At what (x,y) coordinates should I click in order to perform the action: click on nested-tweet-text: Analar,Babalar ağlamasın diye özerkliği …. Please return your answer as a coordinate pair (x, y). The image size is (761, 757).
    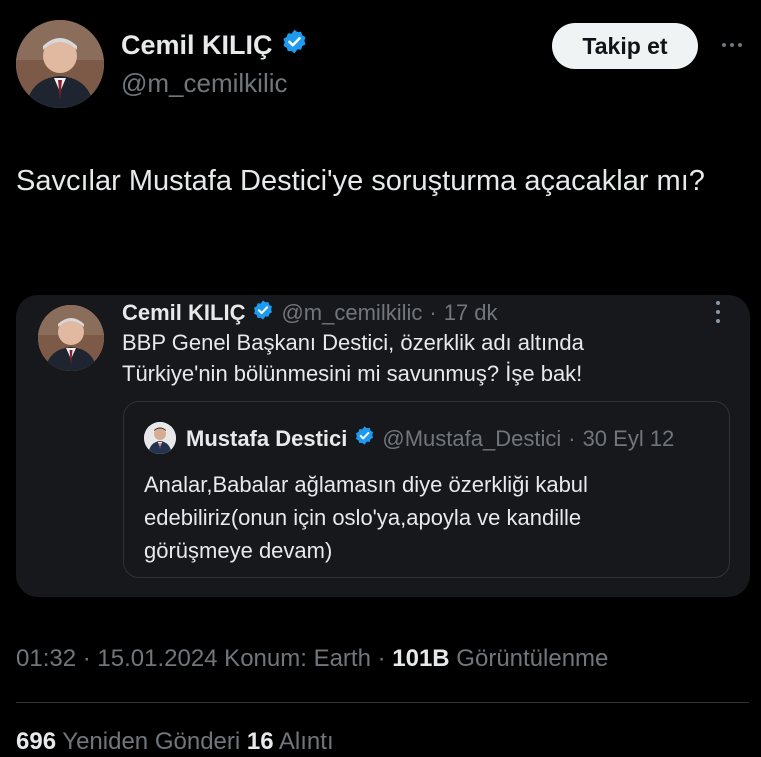
    Looking at the image, I should click on (424, 517).